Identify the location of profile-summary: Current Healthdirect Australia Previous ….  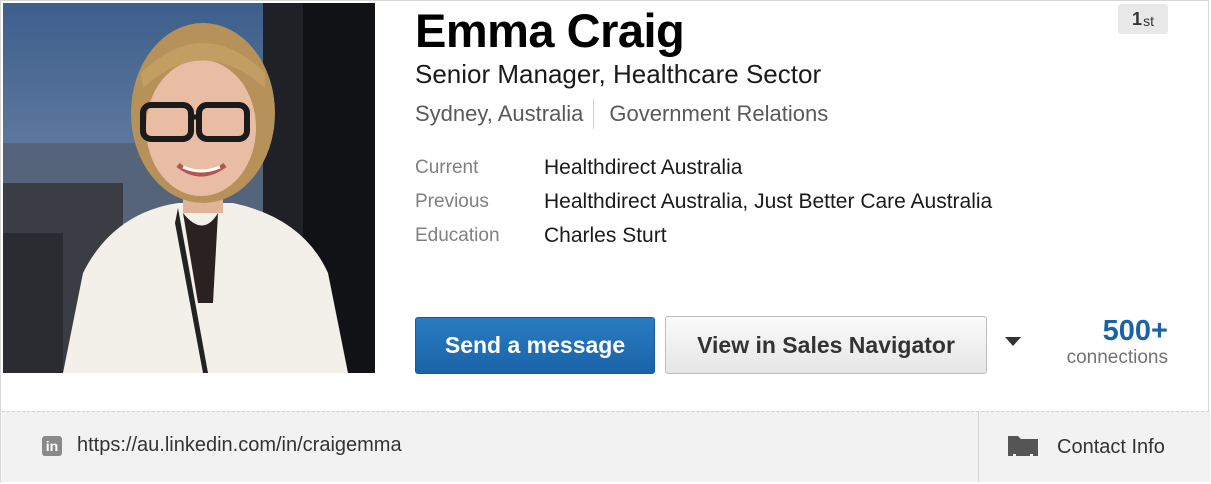
(703, 202).